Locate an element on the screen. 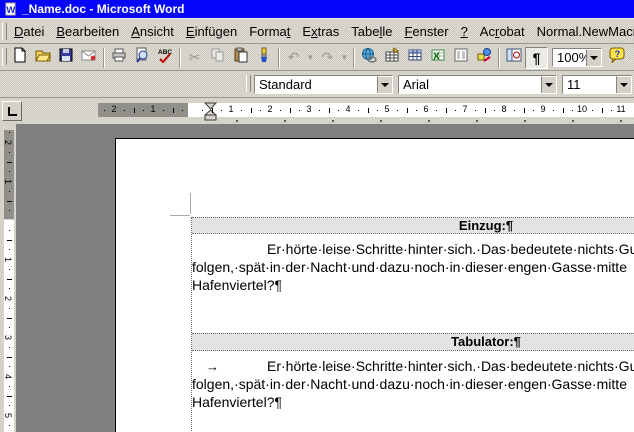 This screenshot has height=432, width=634. font-value: Arial is located at coordinates (416, 84).